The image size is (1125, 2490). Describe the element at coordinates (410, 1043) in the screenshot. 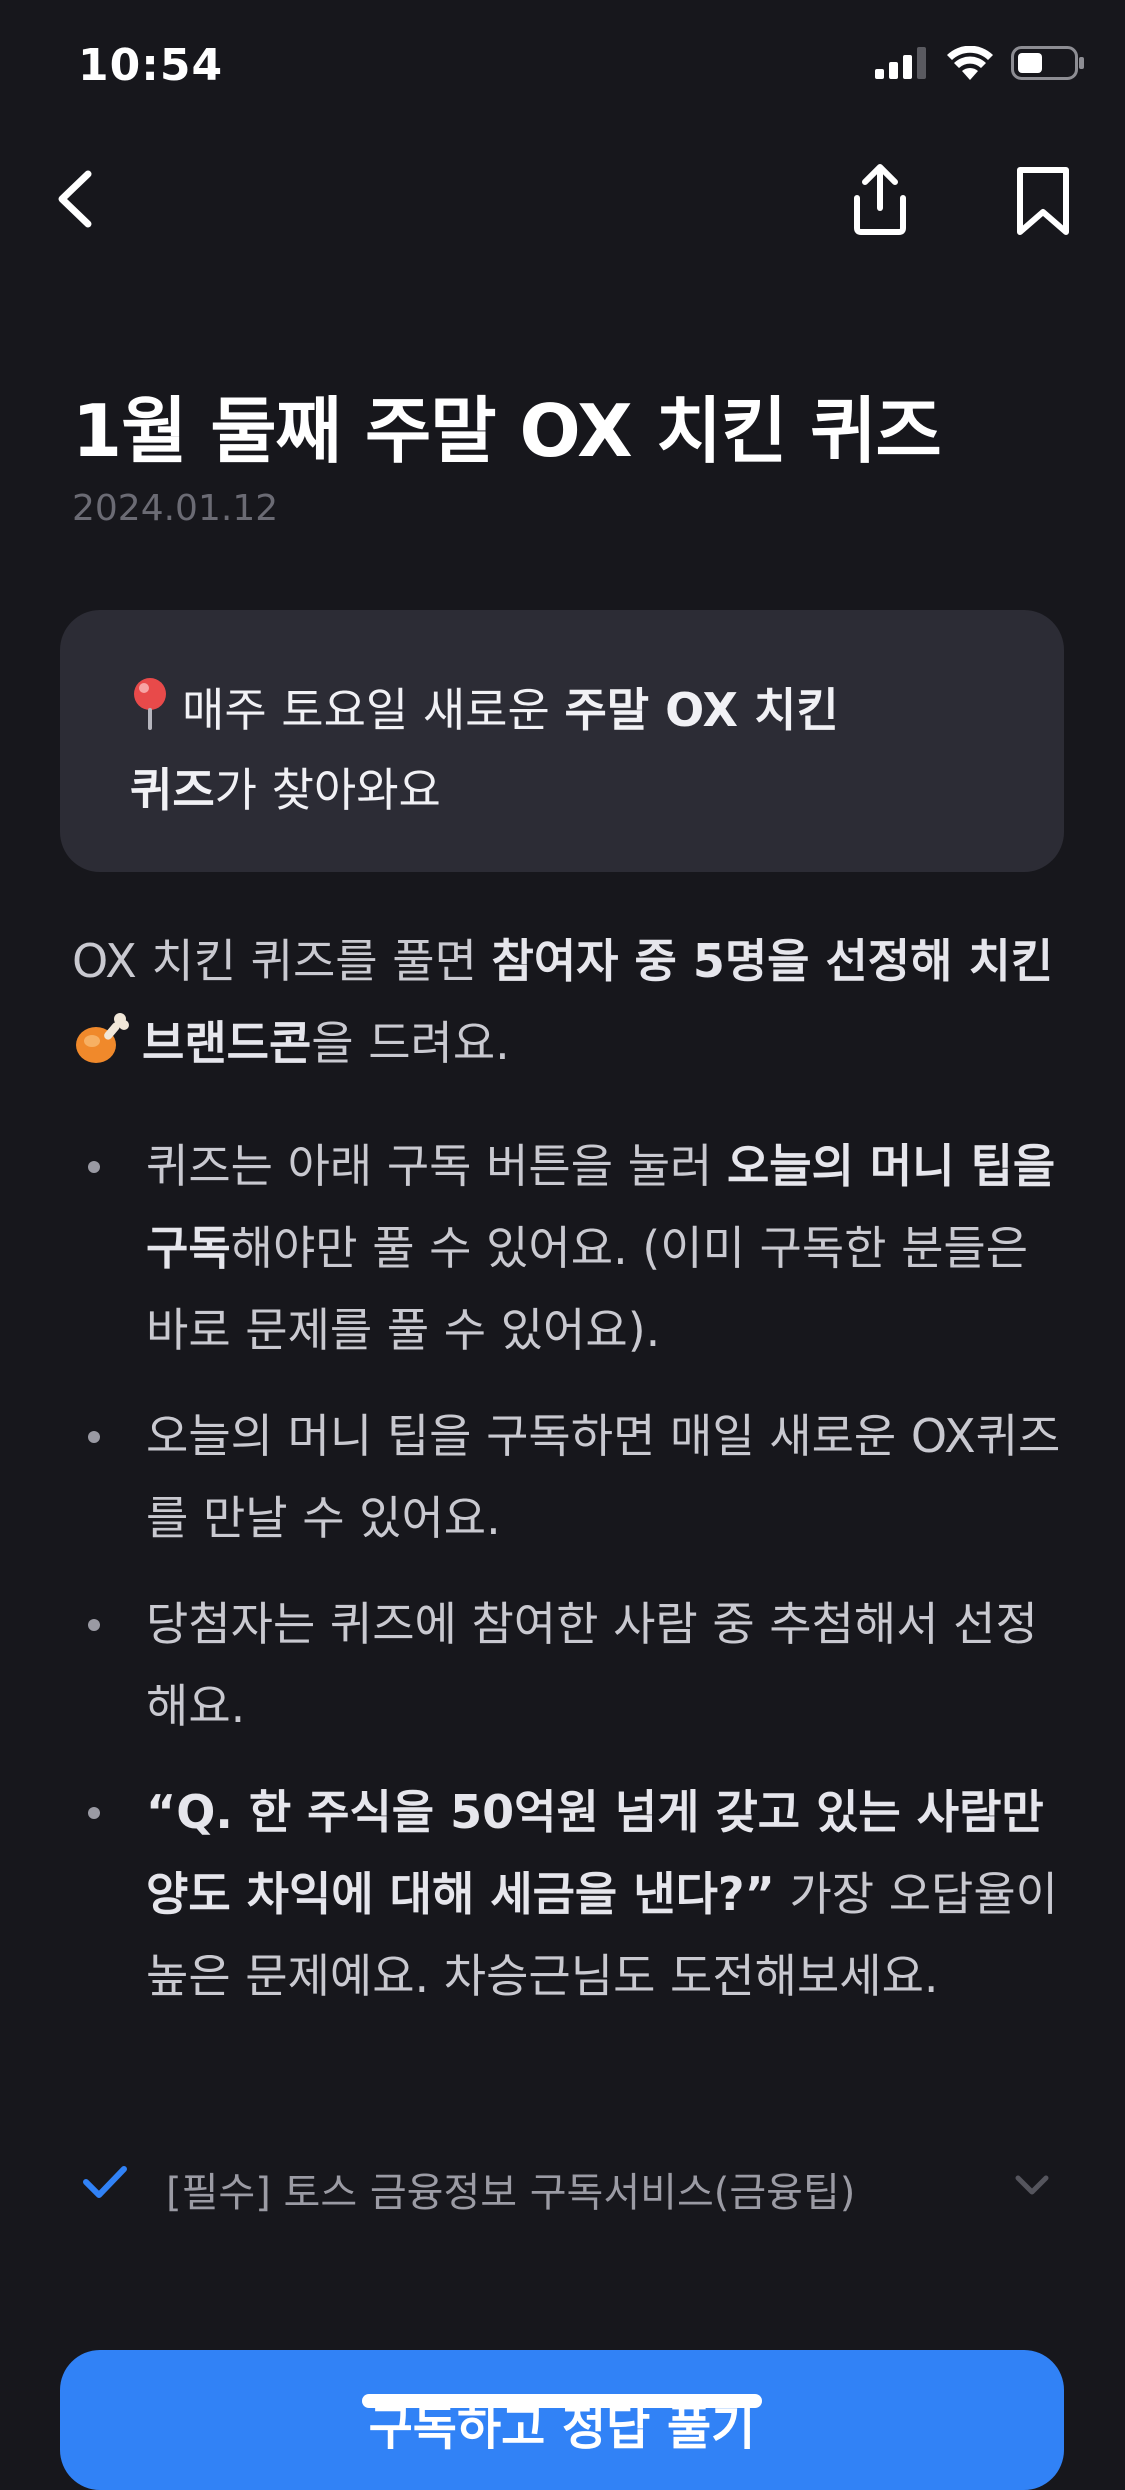

I see `intro-text-post: 을 드려요.` at that location.